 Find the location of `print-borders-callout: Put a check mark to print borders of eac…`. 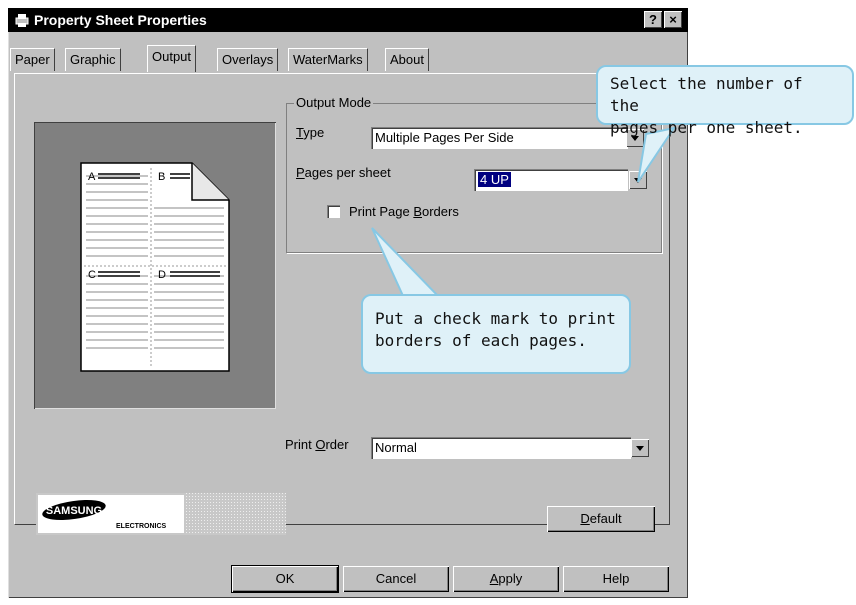

print-borders-callout: Put a check mark to print borders of eac… is located at coordinates (496, 334).